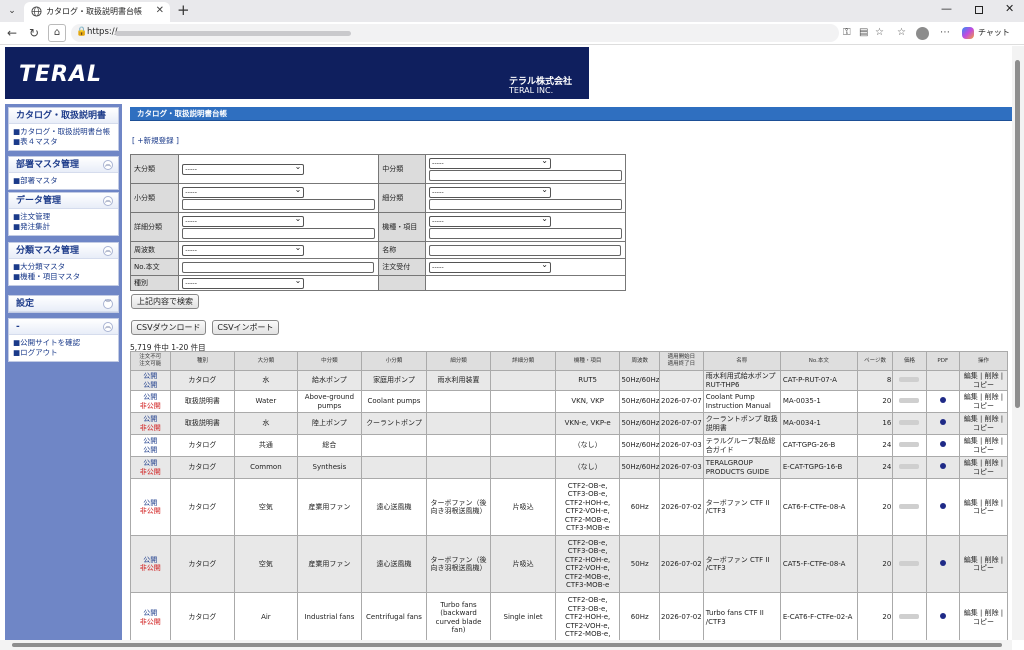 The image size is (1024, 650). I want to click on saibunrui-select: -----, so click(489, 191).